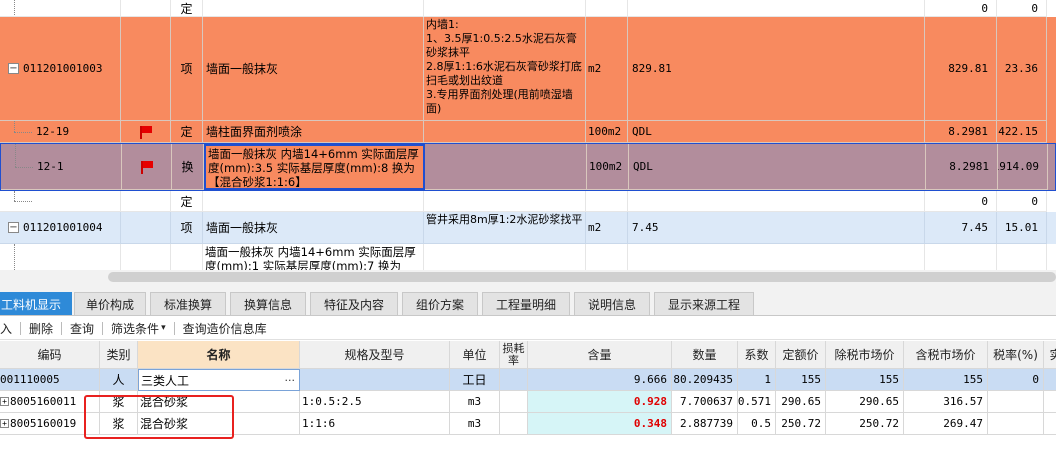  I want to click on name-input: 三类人工 ···, so click(219, 380).